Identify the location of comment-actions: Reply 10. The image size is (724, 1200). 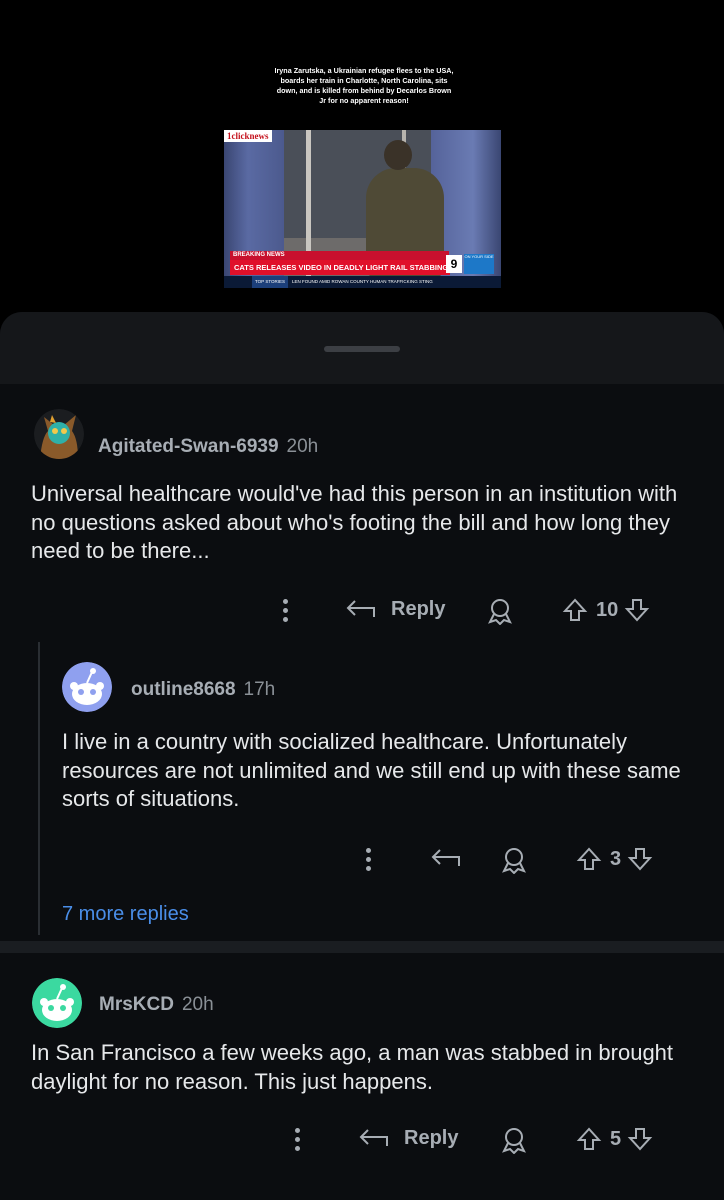
(362, 613).